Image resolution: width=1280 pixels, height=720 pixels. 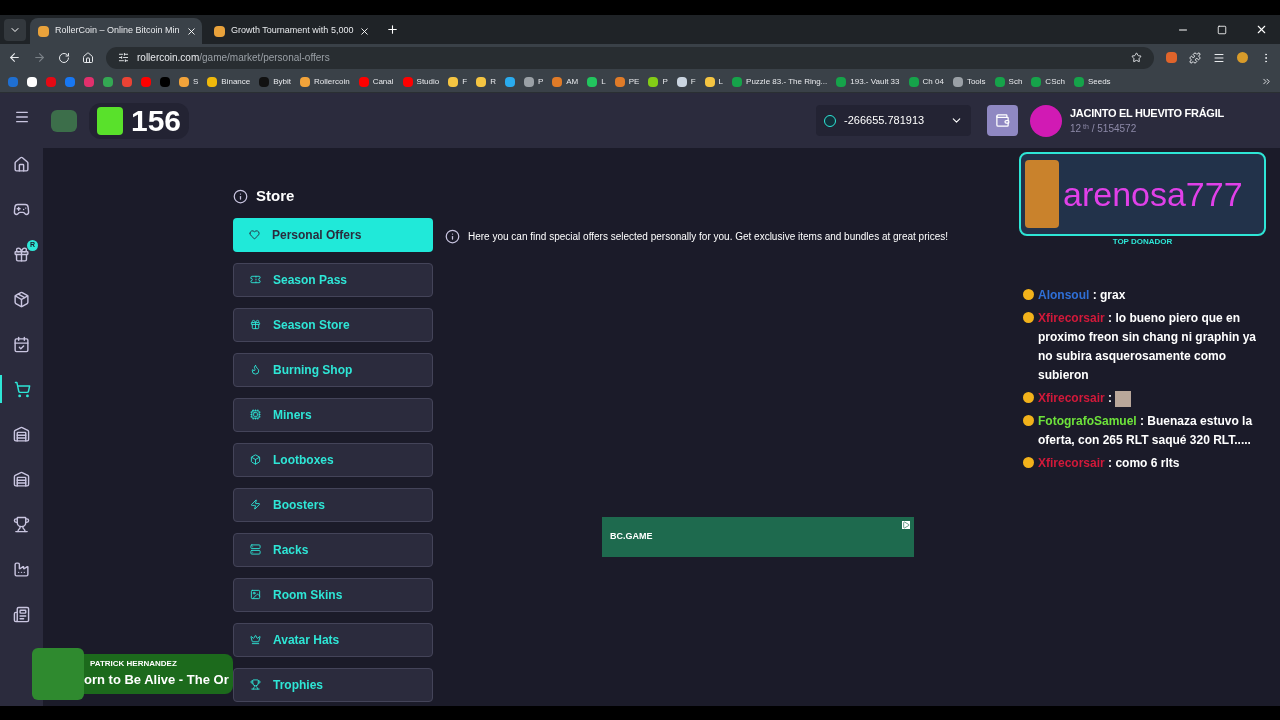 What do you see at coordinates (1008, 81) in the screenshot?
I see `bookmark: Sch` at bounding box center [1008, 81].